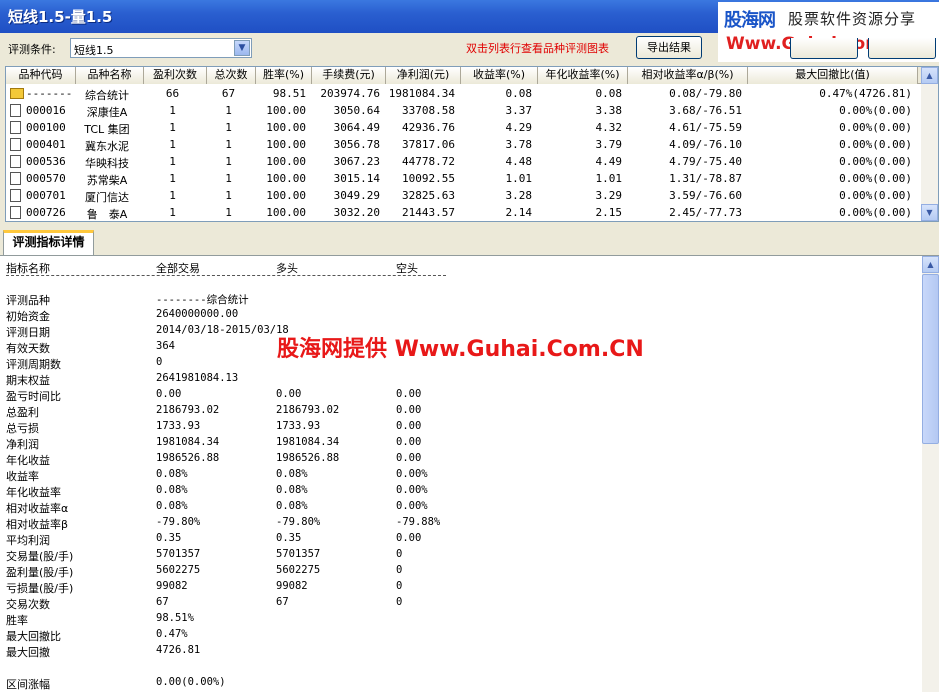 This screenshot has width=939, height=692. Describe the element at coordinates (40, 556) in the screenshot. I see `metric-name: 交易量(股/手)` at that location.